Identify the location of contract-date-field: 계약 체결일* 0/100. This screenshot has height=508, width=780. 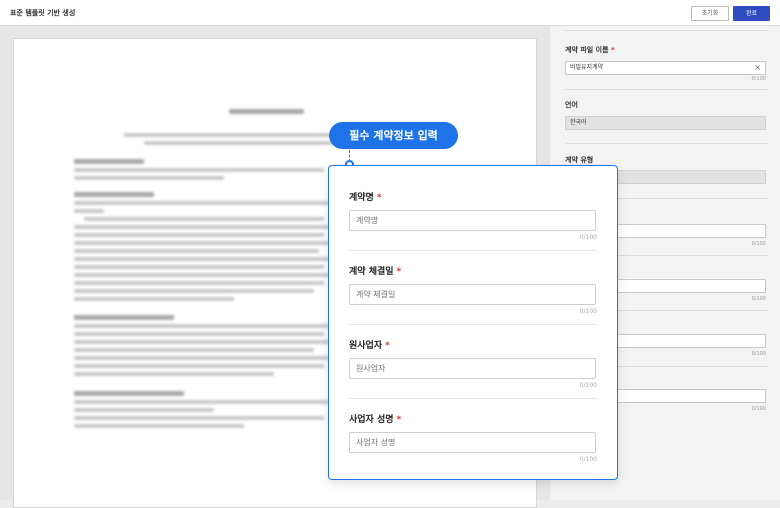
(473, 289).